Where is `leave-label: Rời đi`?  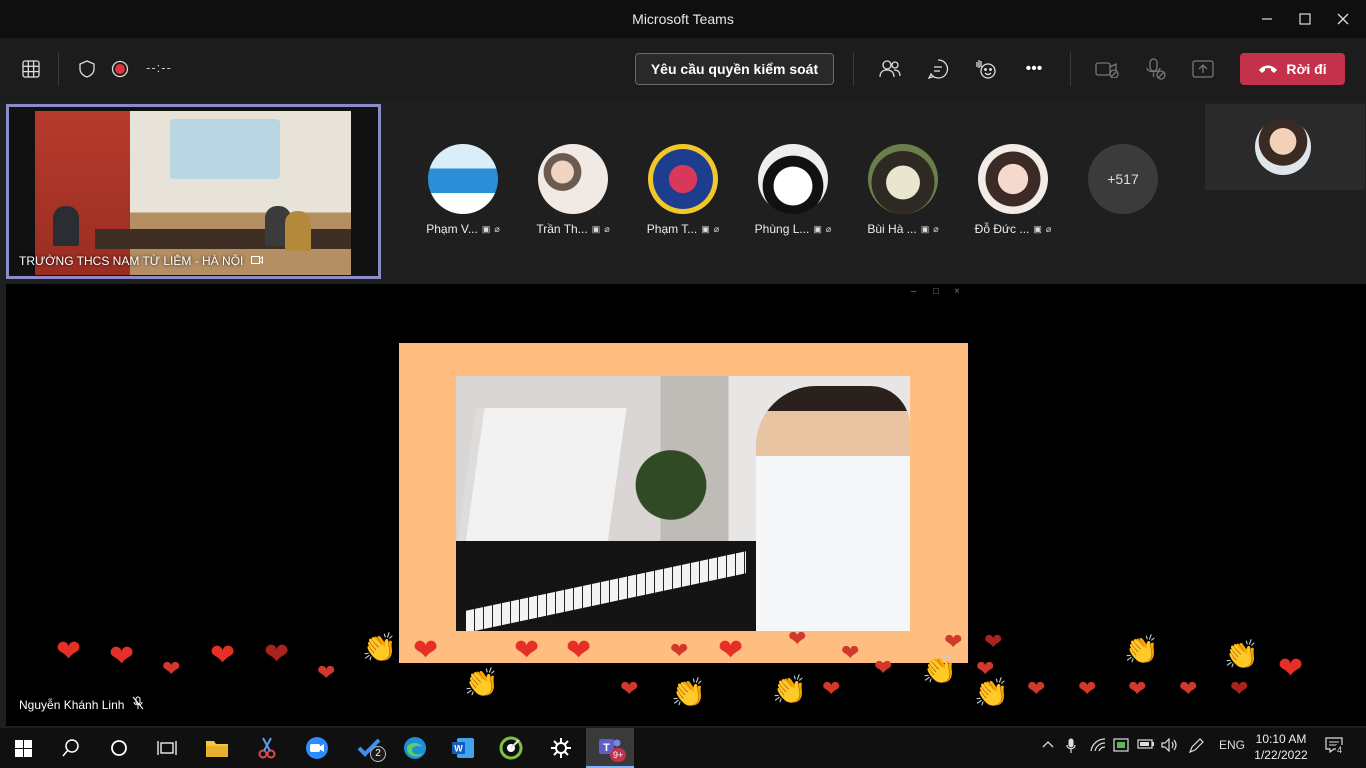
leave-label: Rời đi is located at coordinates (1306, 69).